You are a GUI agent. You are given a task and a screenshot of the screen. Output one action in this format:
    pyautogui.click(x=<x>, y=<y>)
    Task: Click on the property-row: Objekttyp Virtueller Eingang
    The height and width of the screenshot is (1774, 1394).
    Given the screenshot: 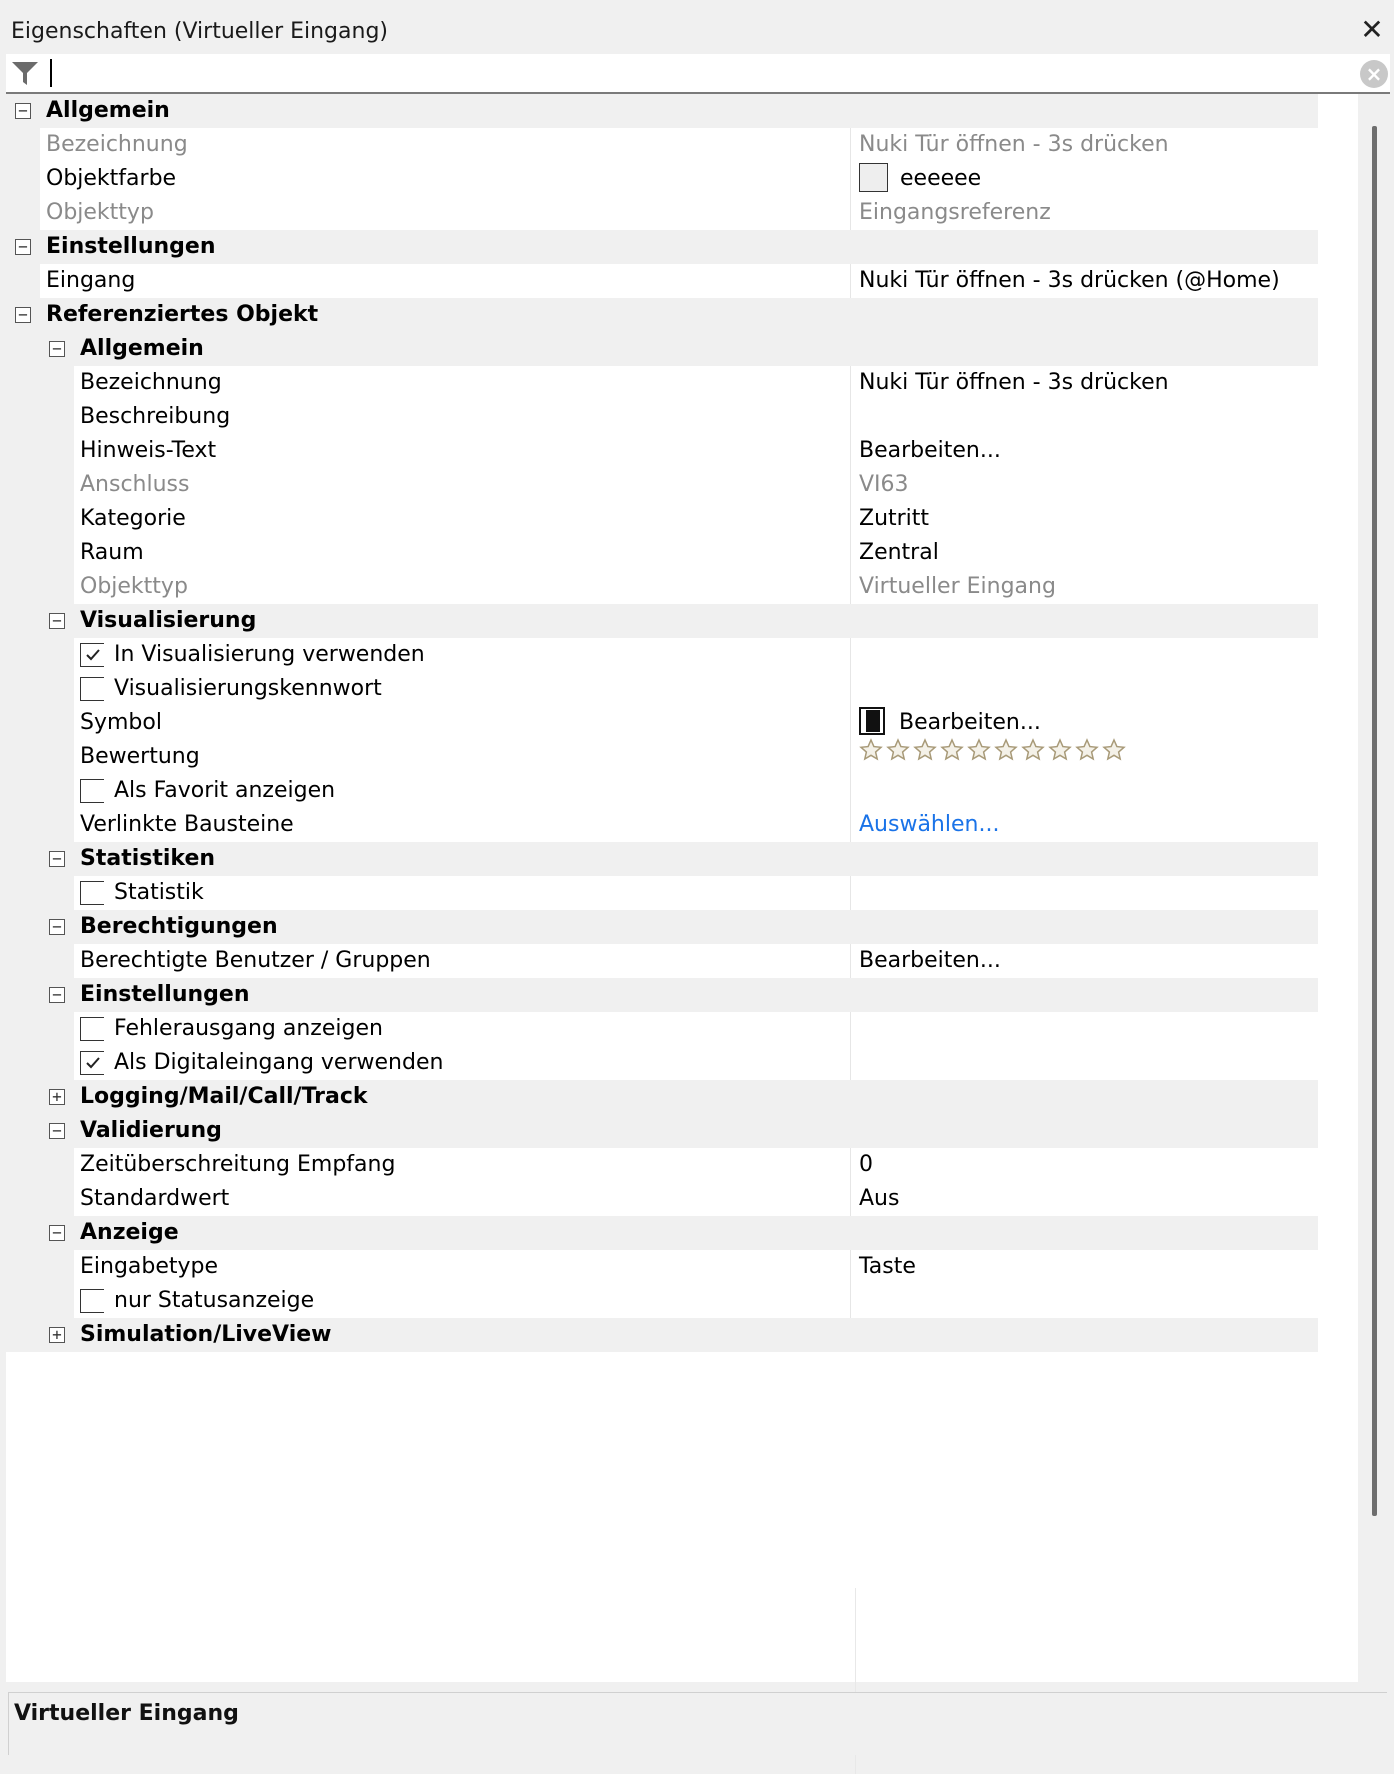 What is the action you would take?
    pyautogui.click(x=662, y=587)
    